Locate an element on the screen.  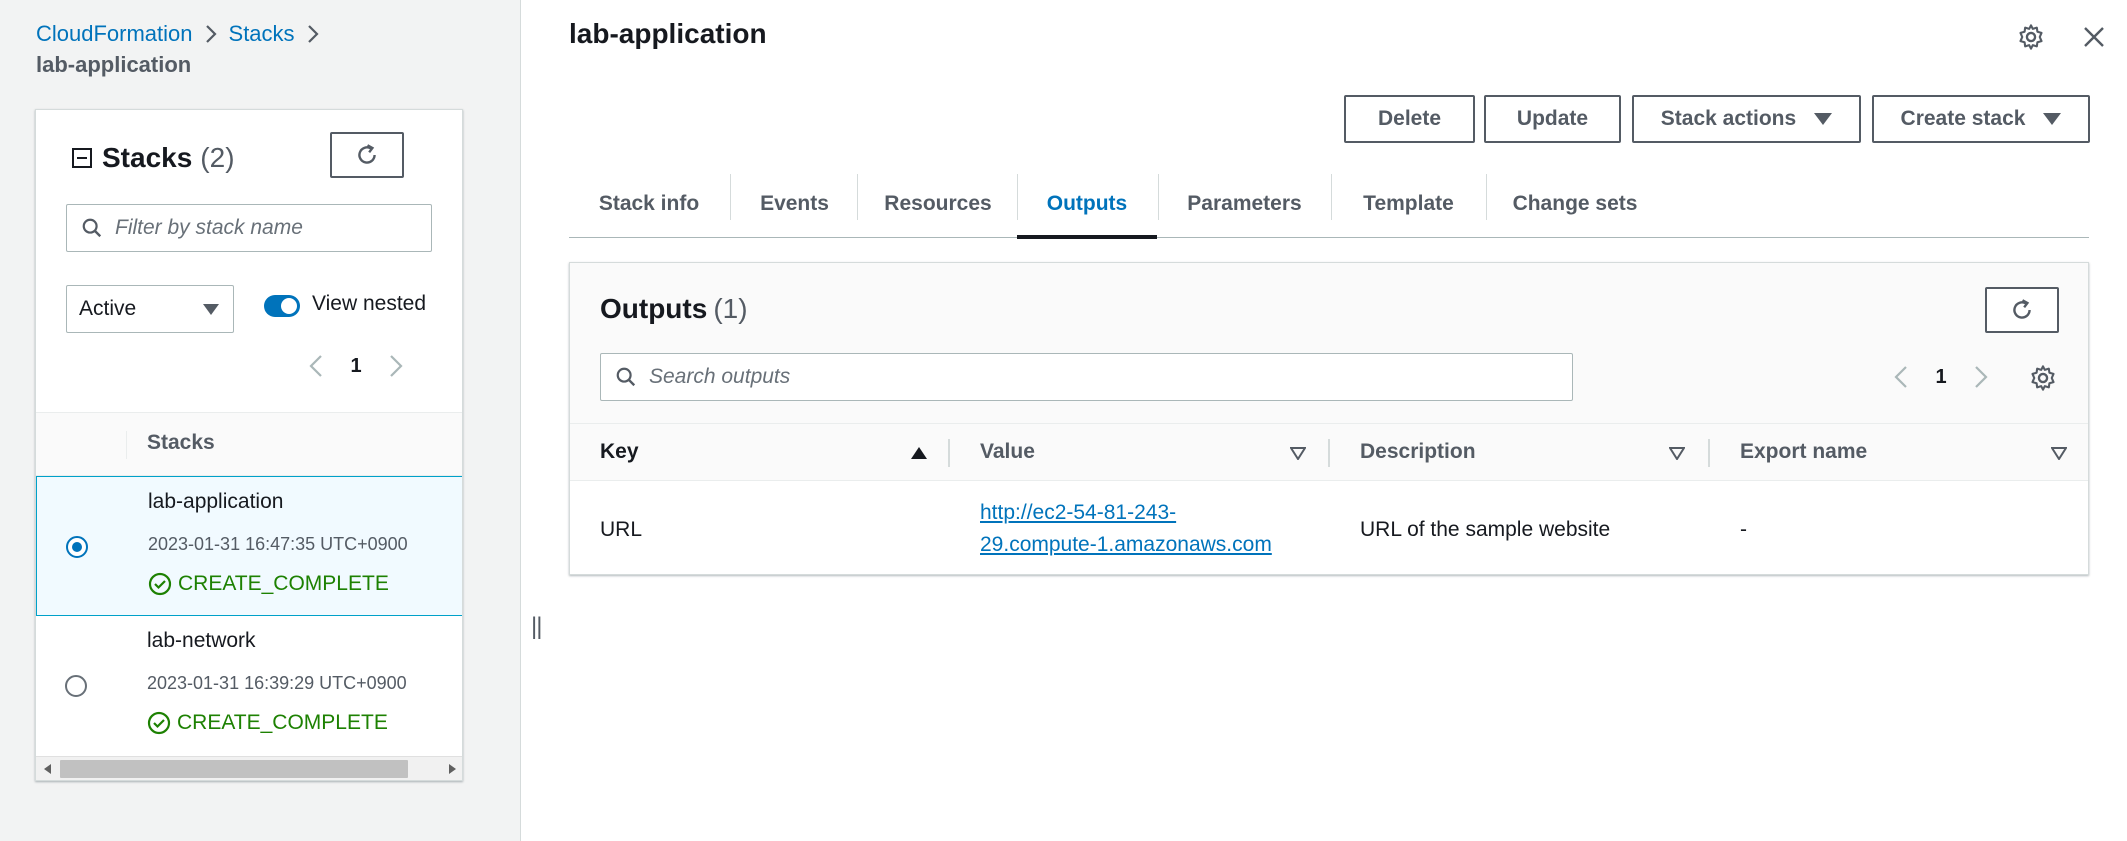
horizontal-scrollbar is located at coordinates (249, 768).